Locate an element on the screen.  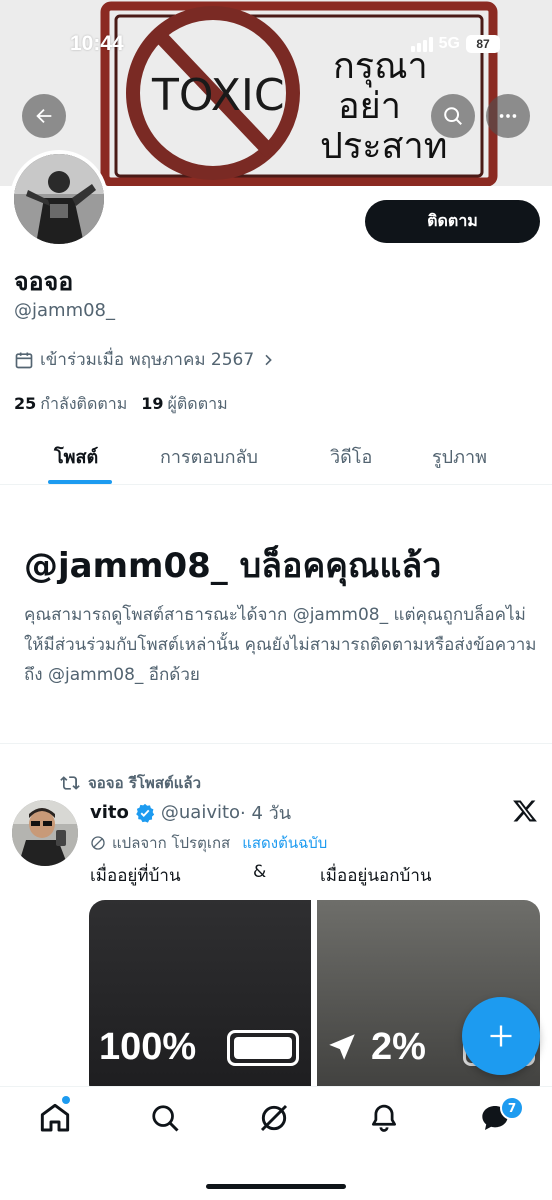
tab-posts: โพสต์ is located at coordinates (76, 456).